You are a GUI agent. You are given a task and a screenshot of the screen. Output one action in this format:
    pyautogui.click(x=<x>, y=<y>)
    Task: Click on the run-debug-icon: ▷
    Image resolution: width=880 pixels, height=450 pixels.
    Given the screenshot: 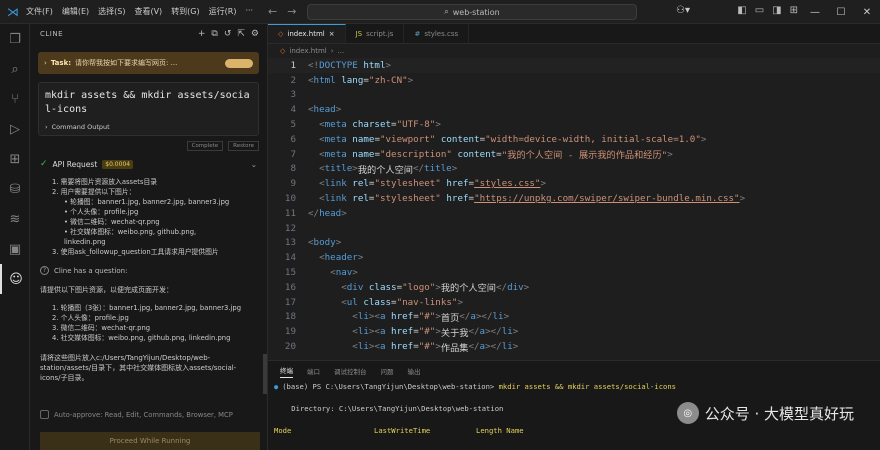 What is the action you would take?
    pyautogui.click(x=15, y=129)
    